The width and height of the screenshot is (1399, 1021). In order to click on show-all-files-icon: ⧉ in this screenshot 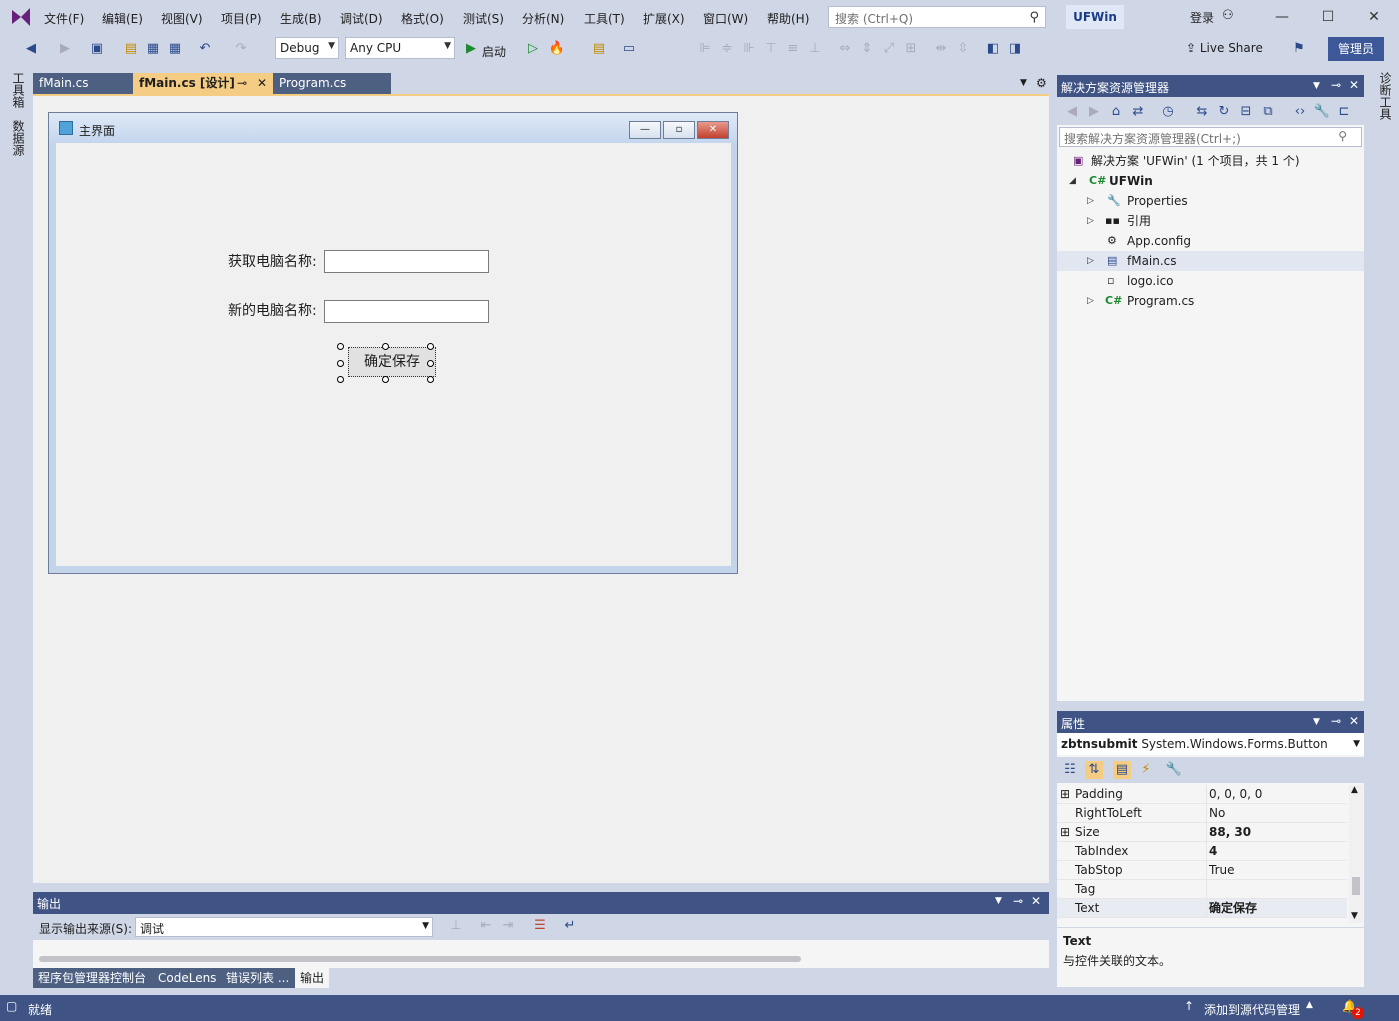, I will do `click(1268, 112)`.